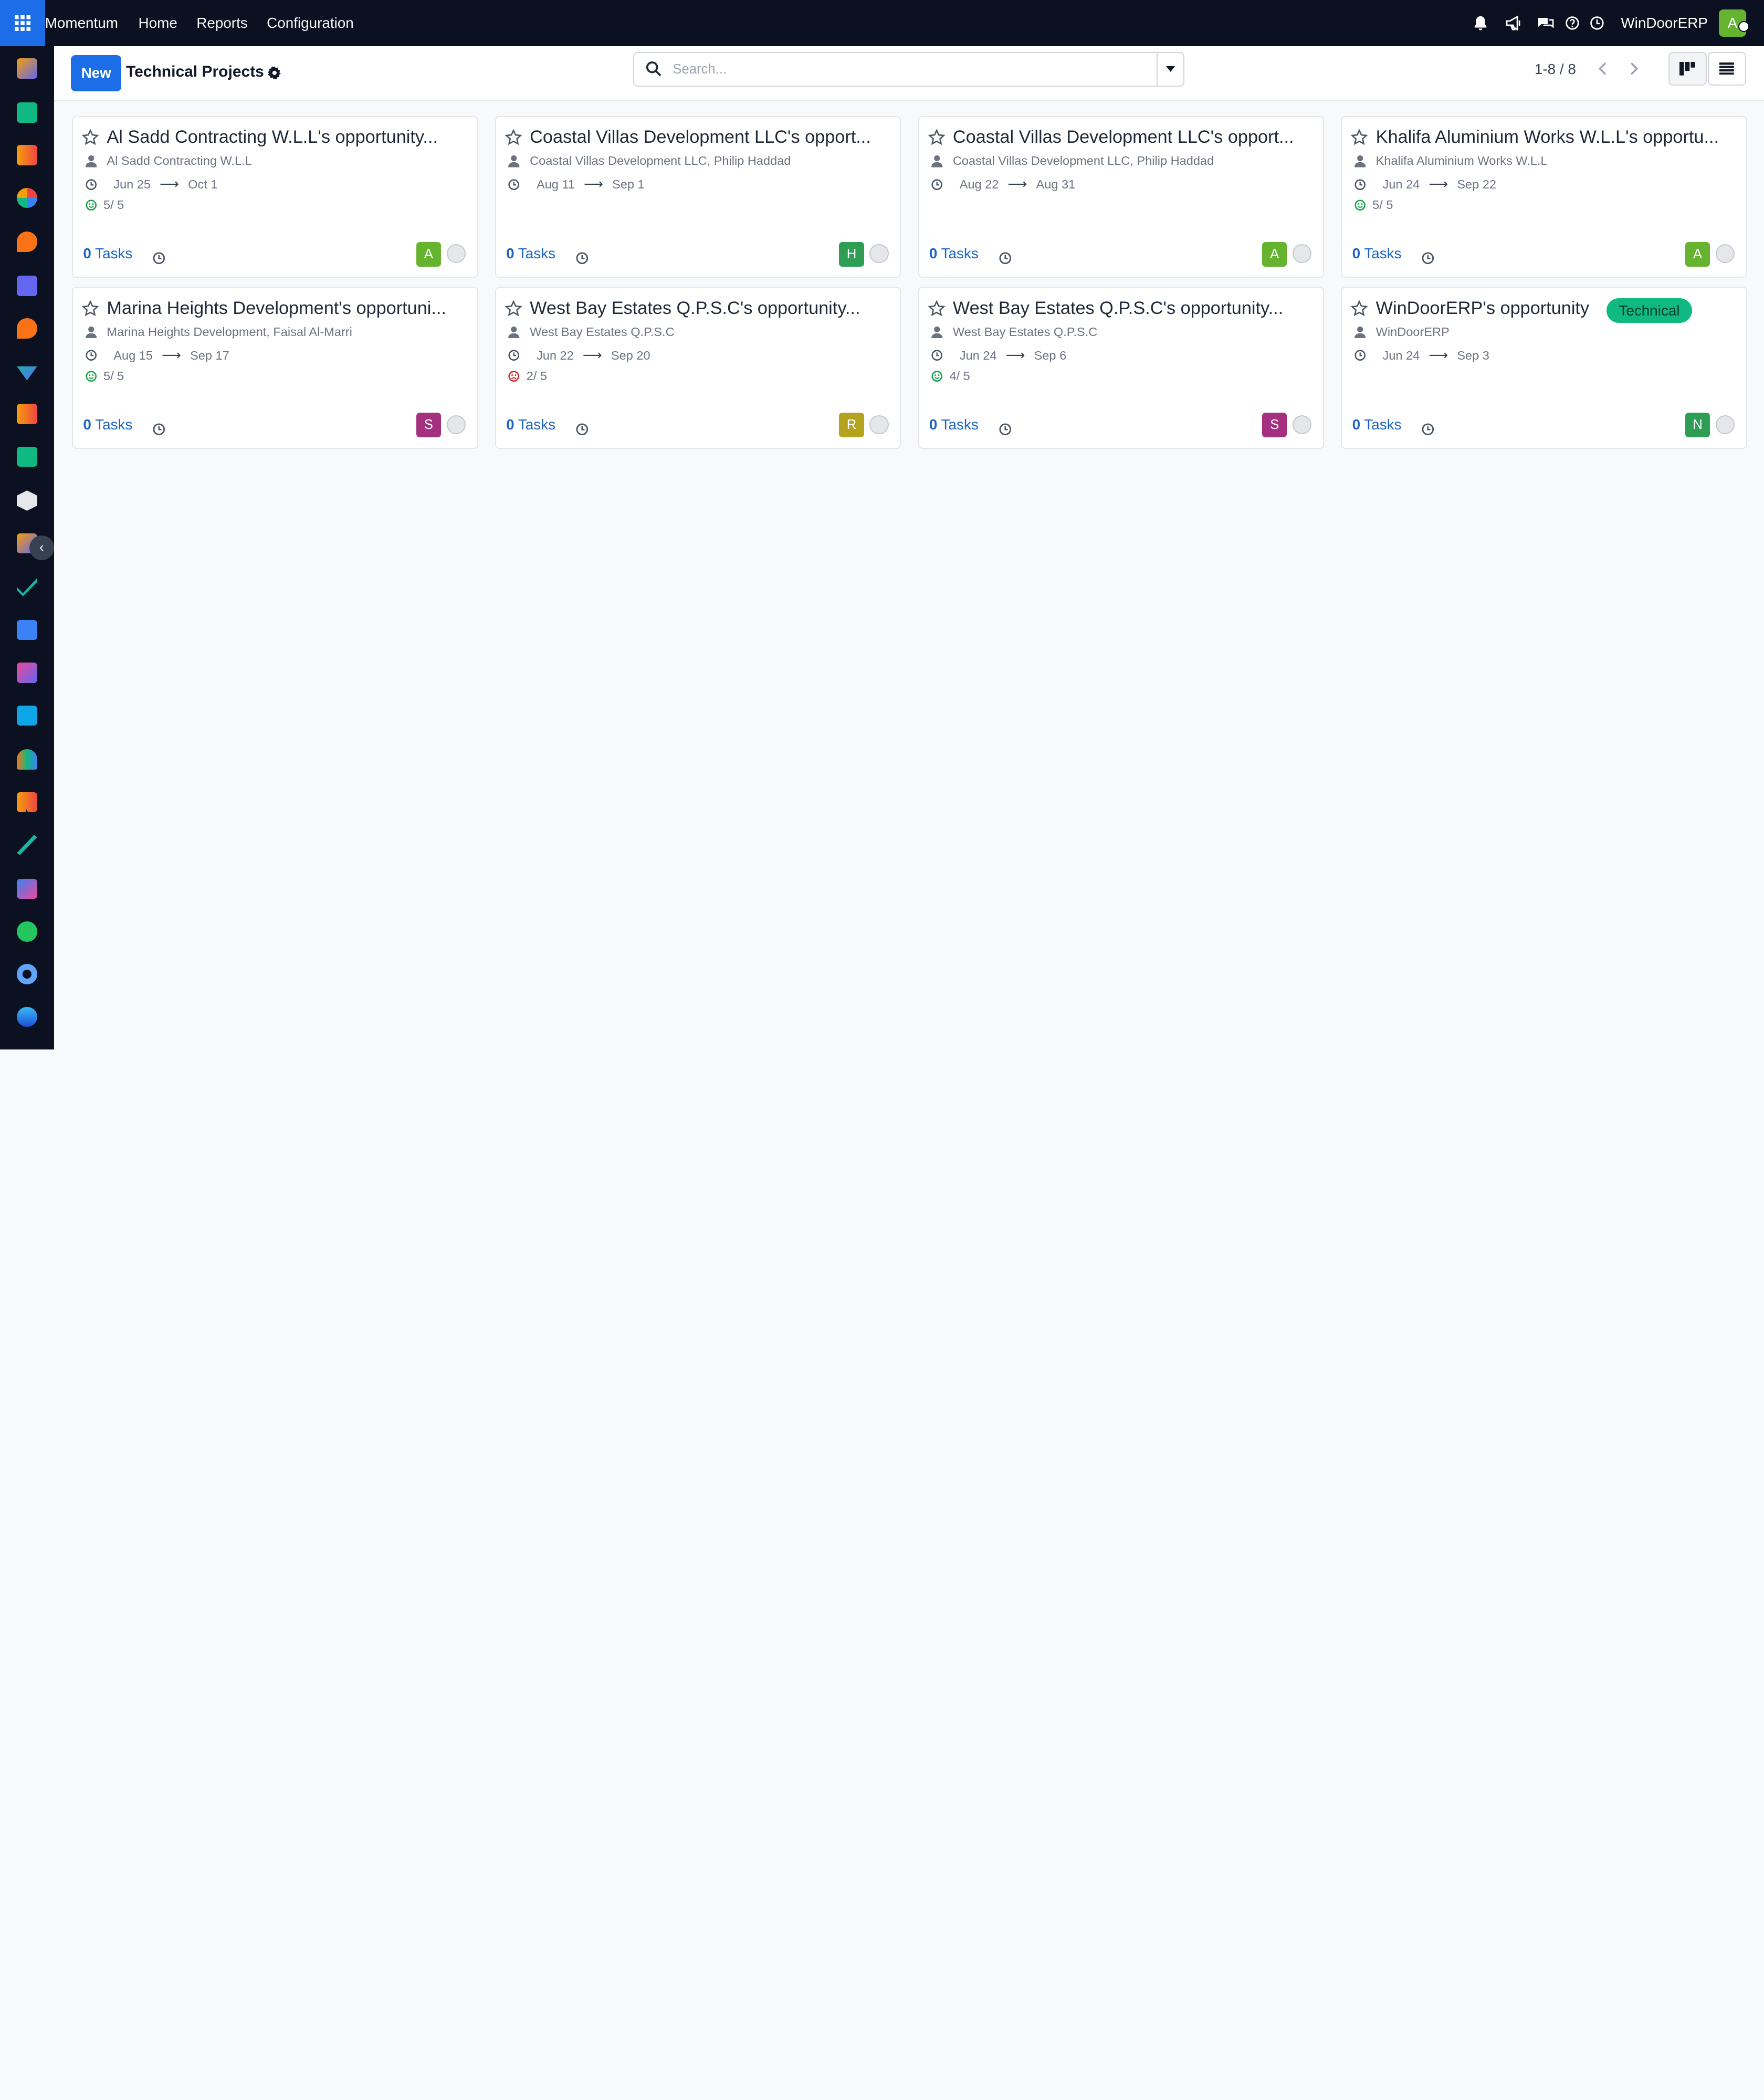 Image resolution: width=1764 pixels, height=2100 pixels. I want to click on user-avatar: A, so click(1734, 23).